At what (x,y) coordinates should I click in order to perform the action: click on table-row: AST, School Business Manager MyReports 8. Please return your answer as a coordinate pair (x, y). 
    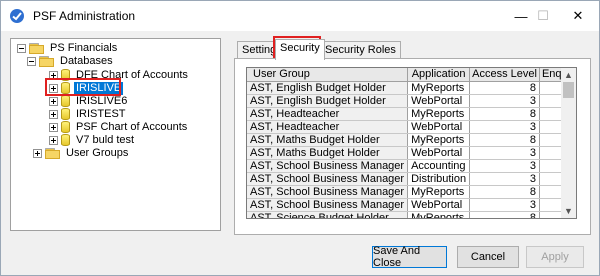
    Looking at the image, I should click on (411, 192).